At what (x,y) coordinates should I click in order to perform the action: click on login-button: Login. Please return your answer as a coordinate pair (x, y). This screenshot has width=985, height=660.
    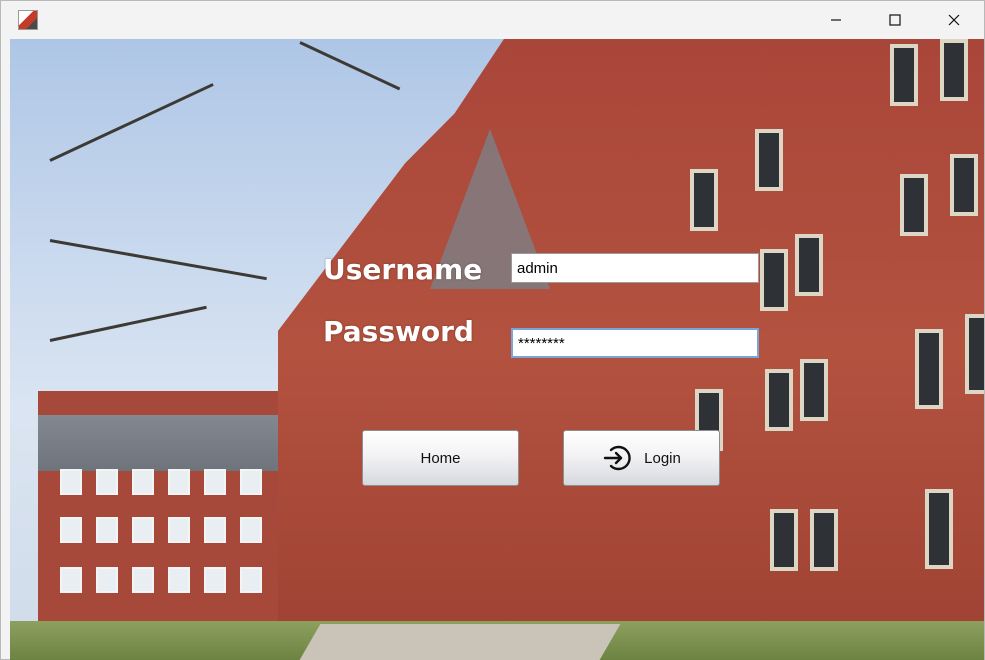
    Looking at the image, I should click on (641, 458).